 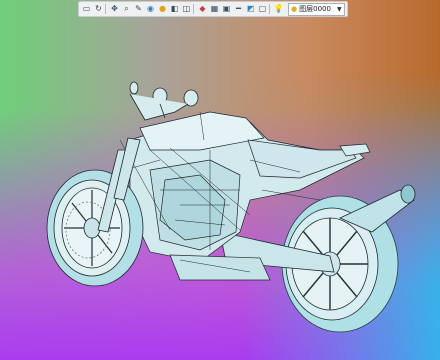 I want to click on layer-color-icon: ●, so click(x=294, y=9).